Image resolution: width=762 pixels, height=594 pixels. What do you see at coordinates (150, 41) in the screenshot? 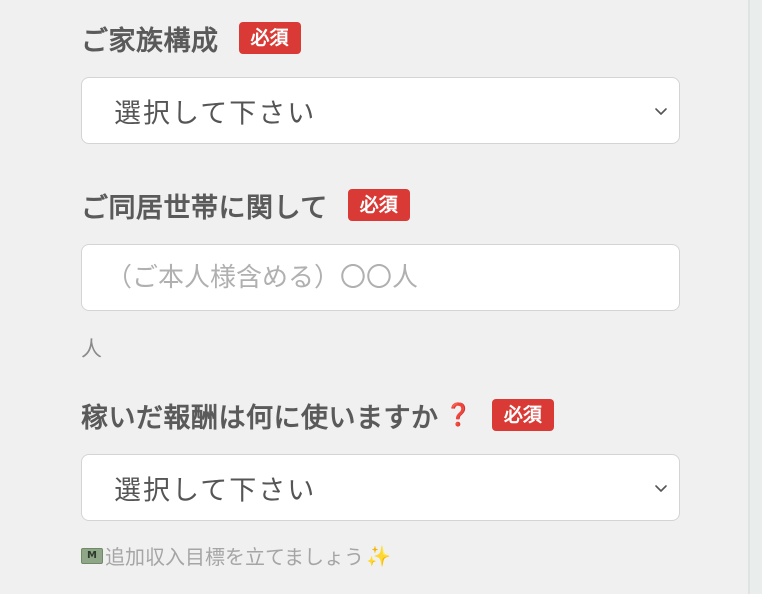
I see `family-composition-label: ご家族構成` at bounding box center [150, 41].